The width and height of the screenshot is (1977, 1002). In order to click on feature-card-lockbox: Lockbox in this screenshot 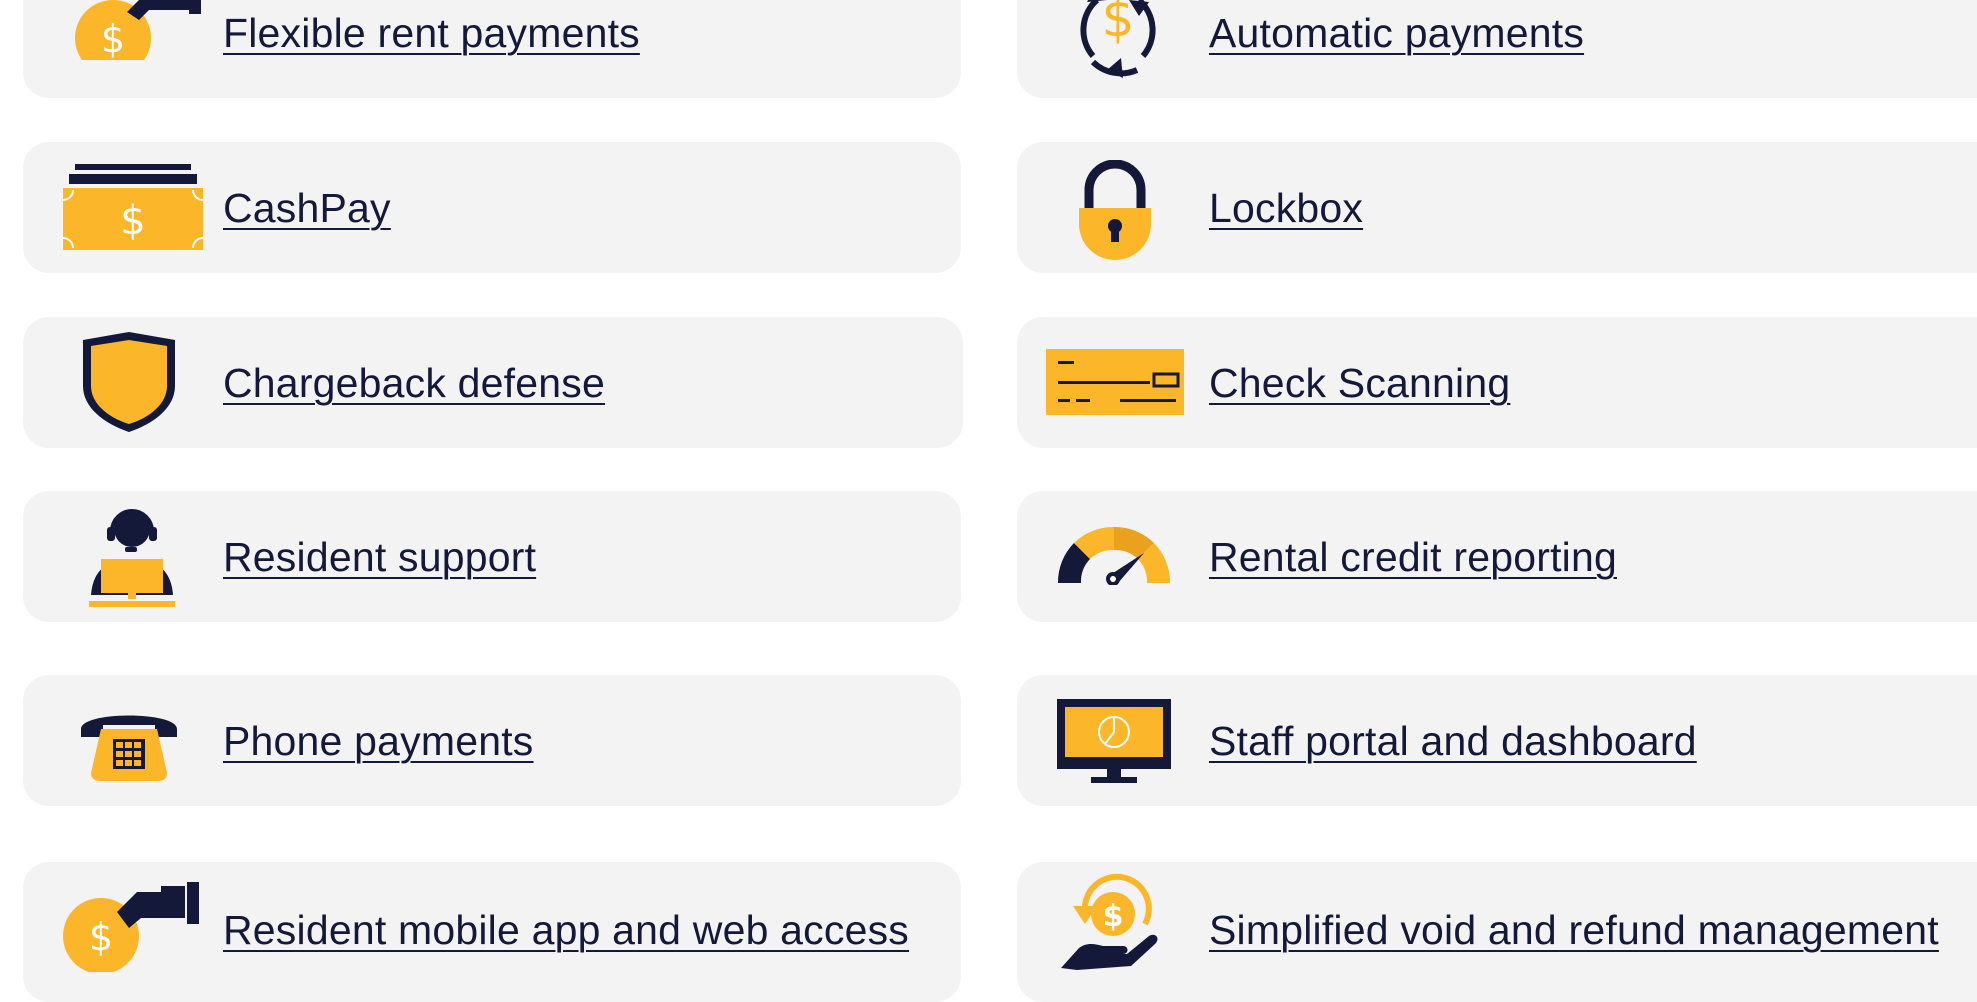, I will do `click(1497, 207)`.